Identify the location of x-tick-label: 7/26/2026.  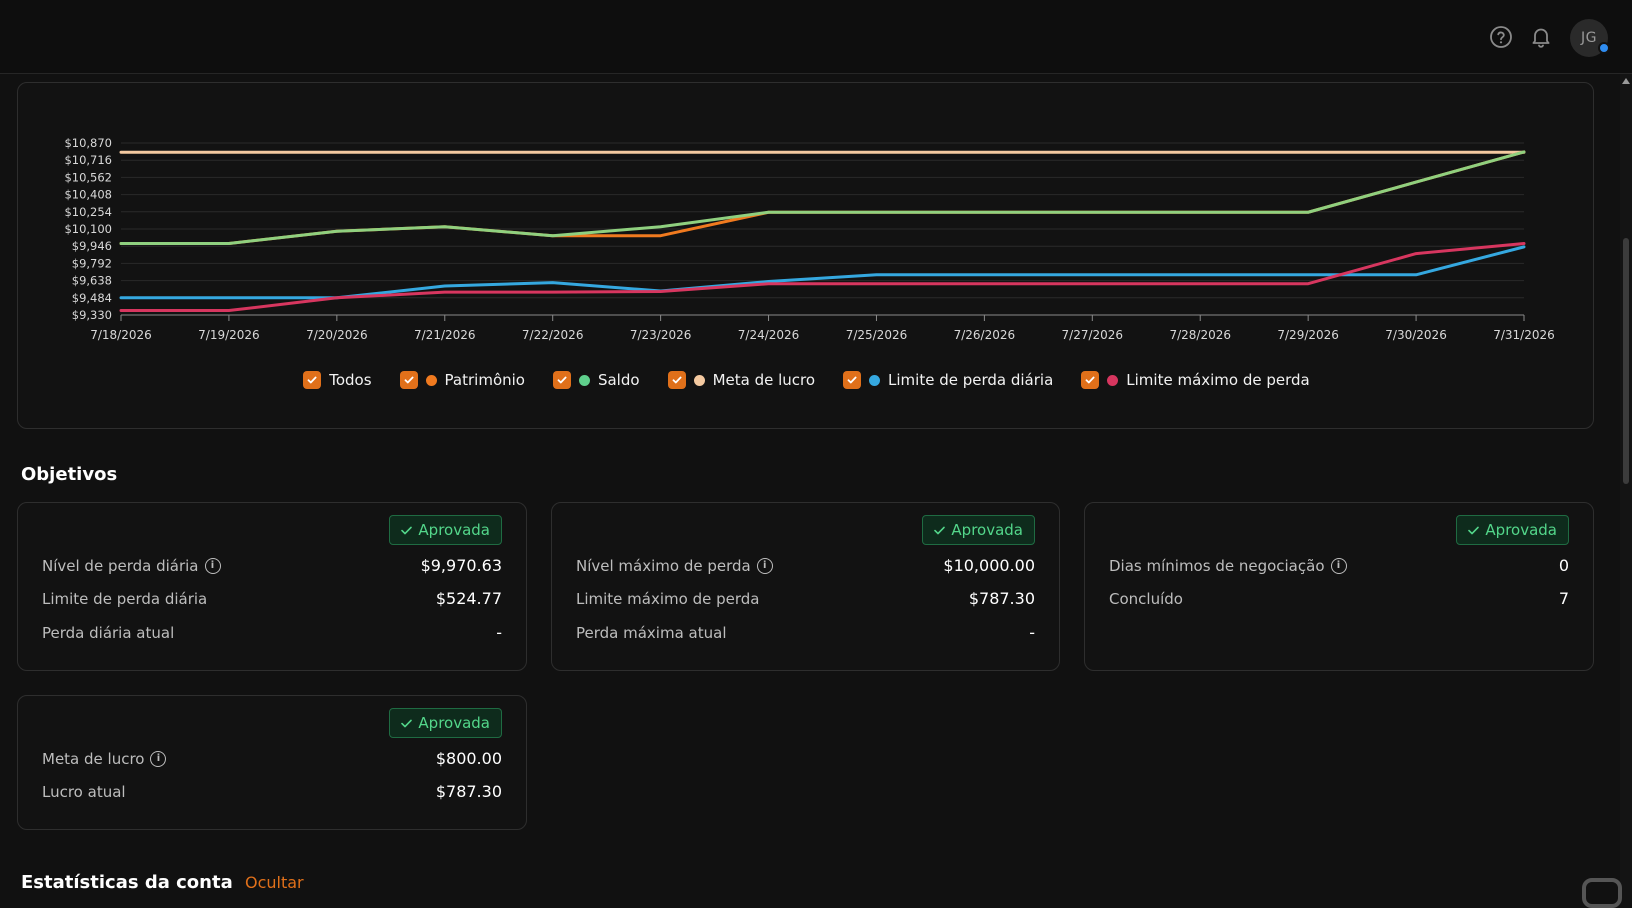
(985, 335).